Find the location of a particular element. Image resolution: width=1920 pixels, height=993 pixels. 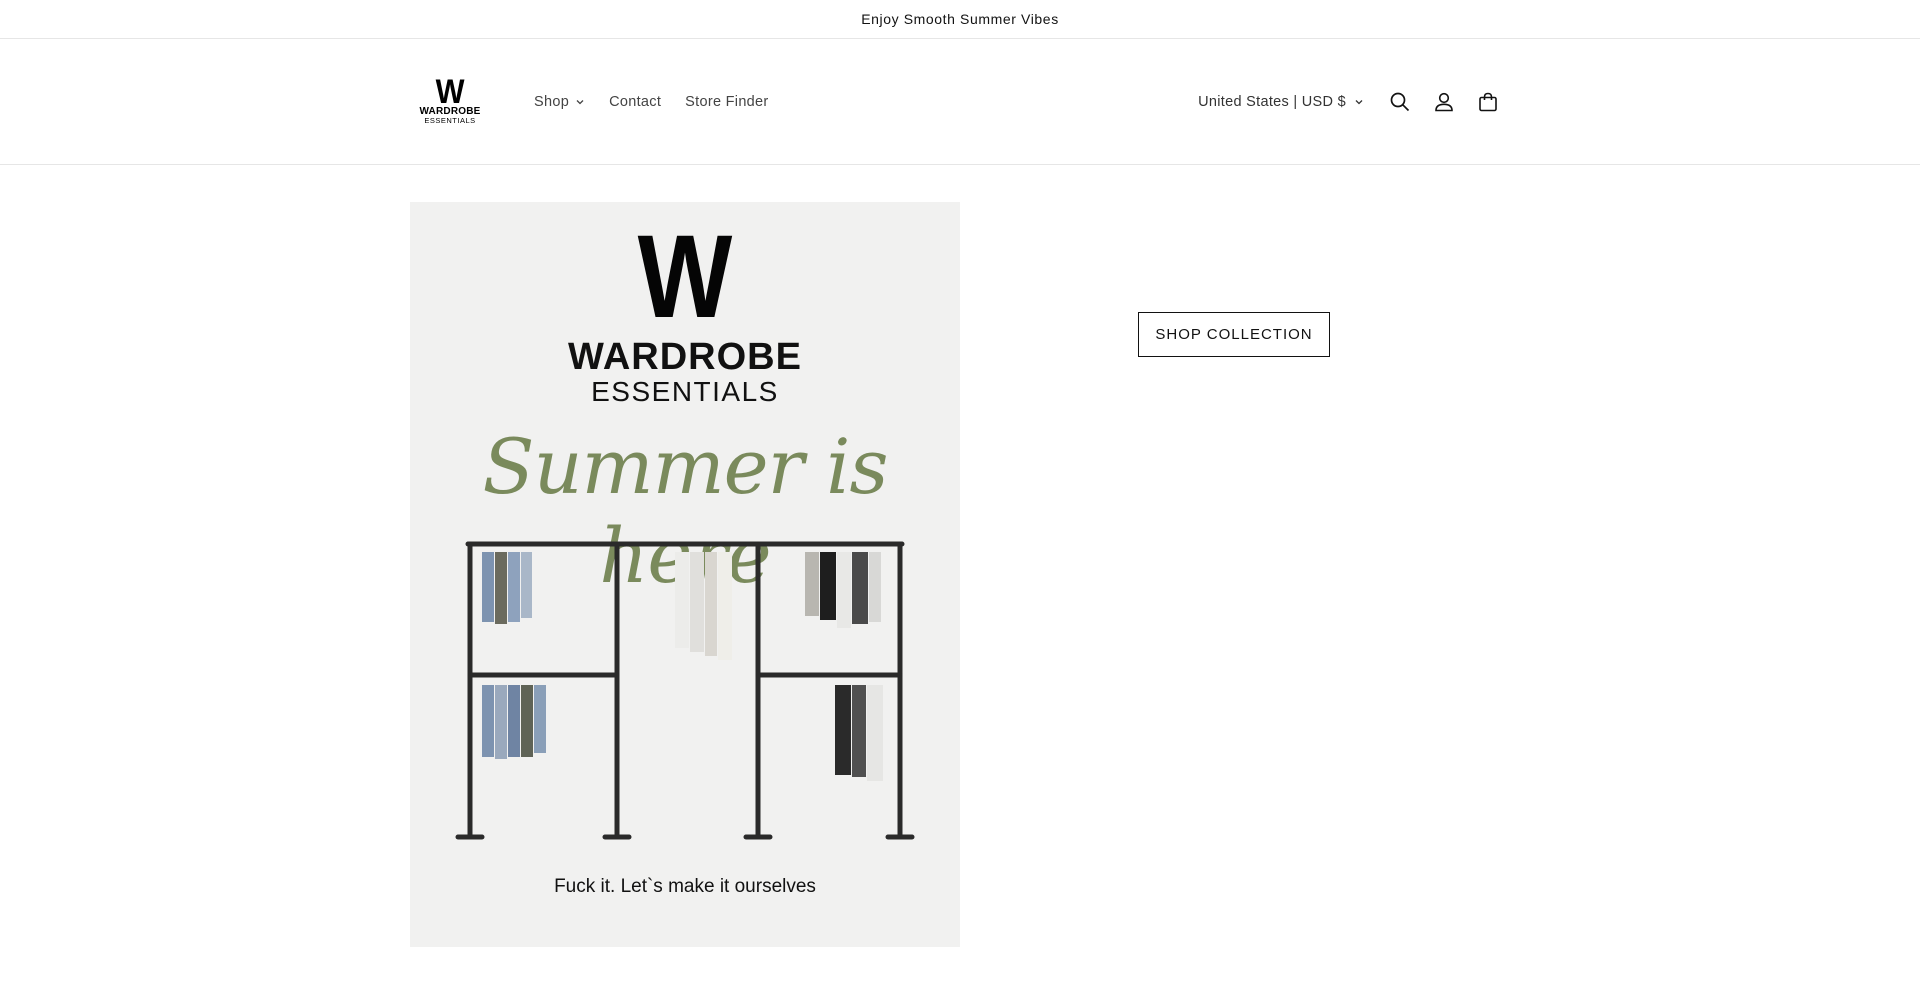

shop-collection-button: SHOP COLLECTION is located at coordinates (1234, 334).